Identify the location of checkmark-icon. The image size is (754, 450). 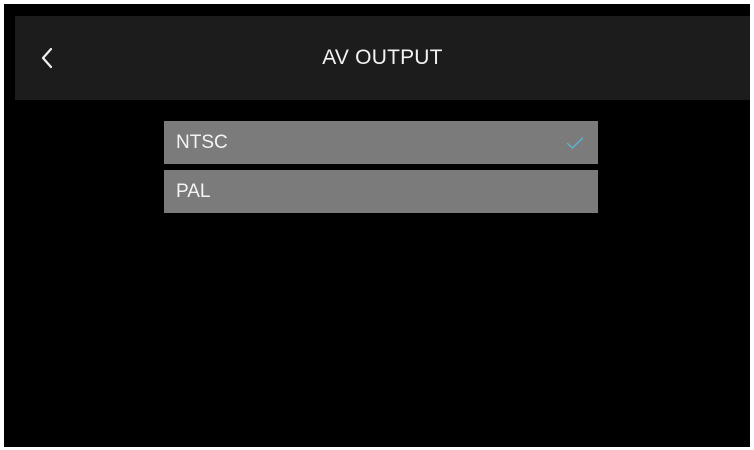
(575, 143).